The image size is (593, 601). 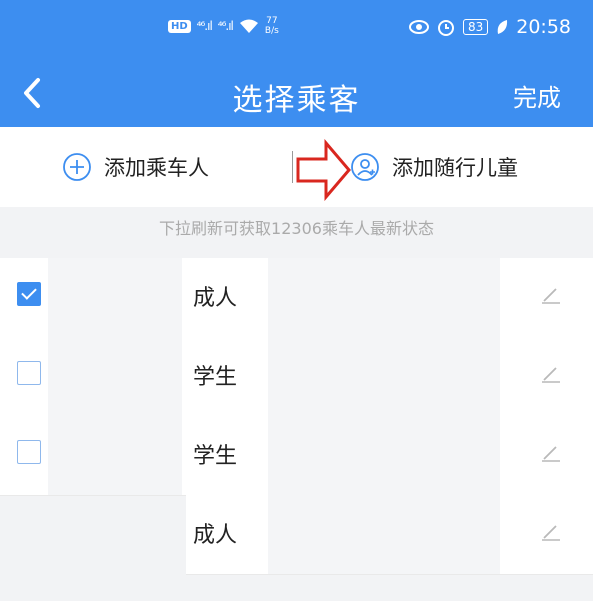 I want to click on divider, so click(x=292, y=167).